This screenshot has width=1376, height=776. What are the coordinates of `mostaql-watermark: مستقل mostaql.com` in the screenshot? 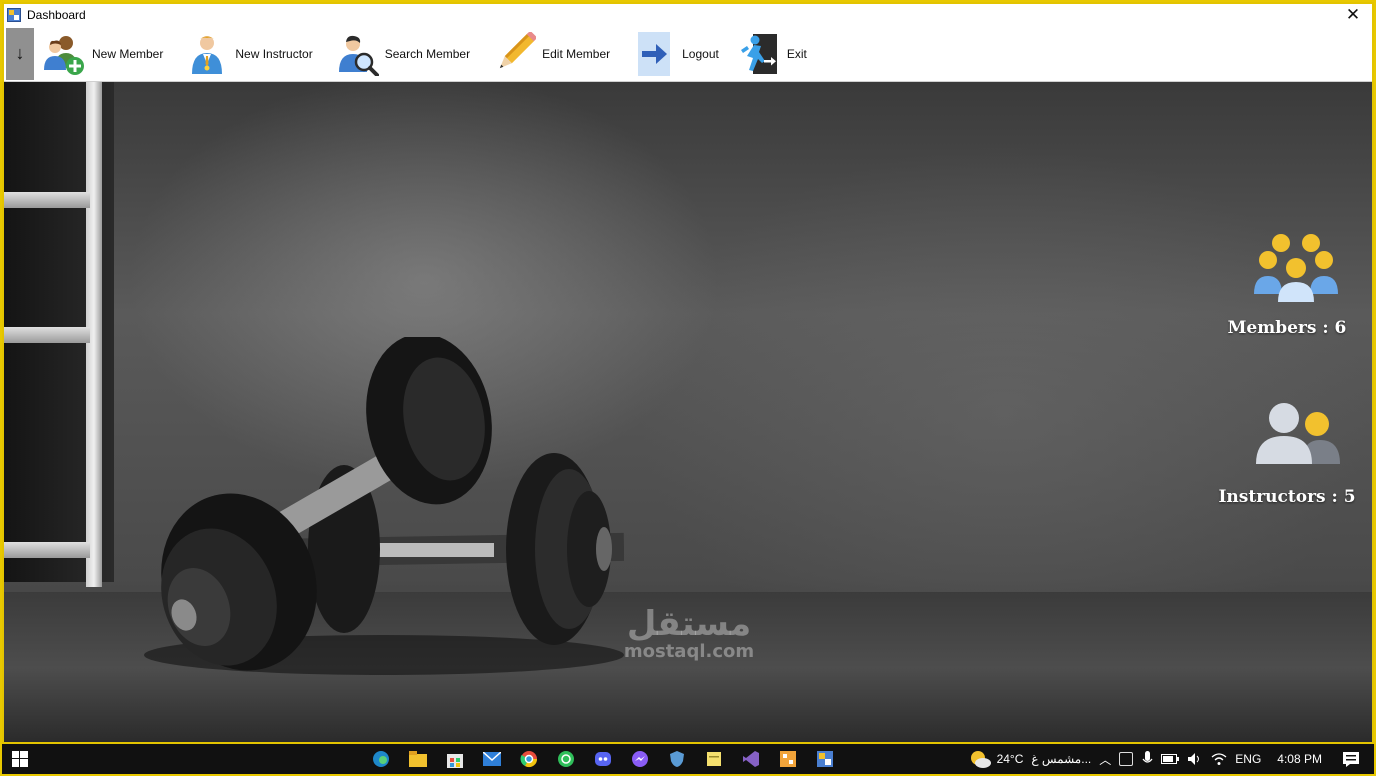 It's located at (689, 634).